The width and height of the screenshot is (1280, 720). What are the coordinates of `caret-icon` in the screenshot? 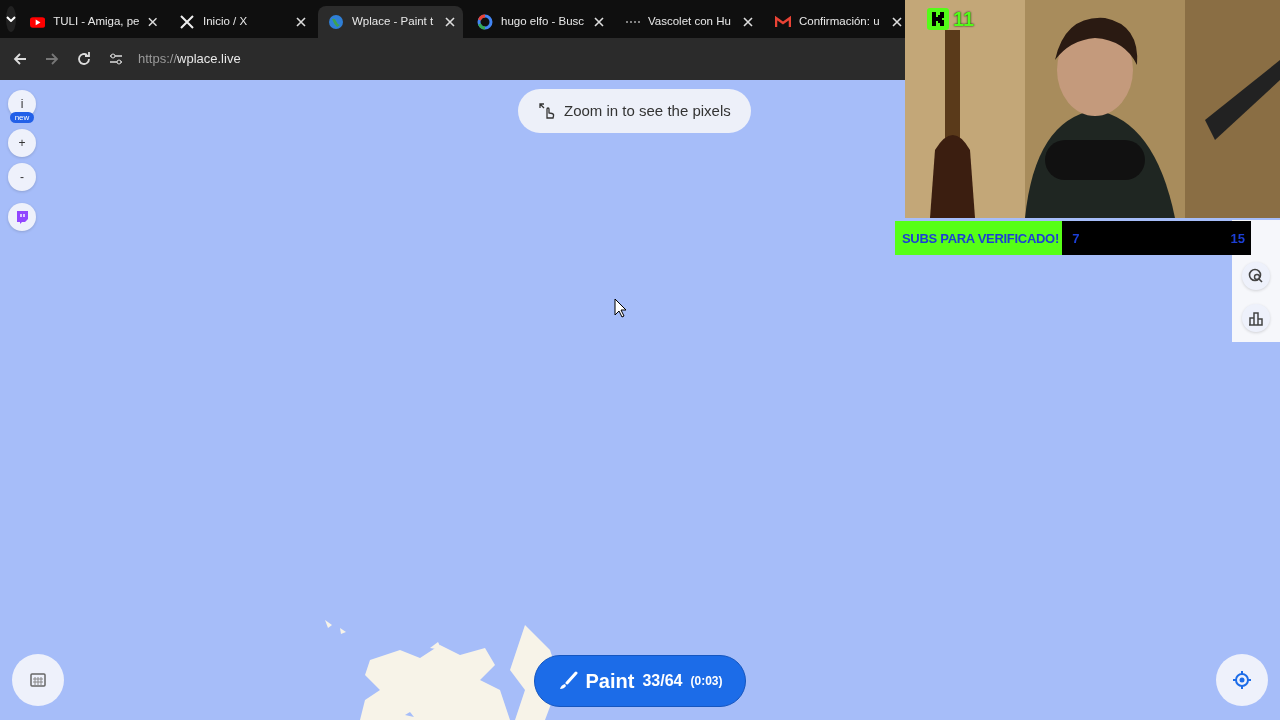 It's located at (11, 19).